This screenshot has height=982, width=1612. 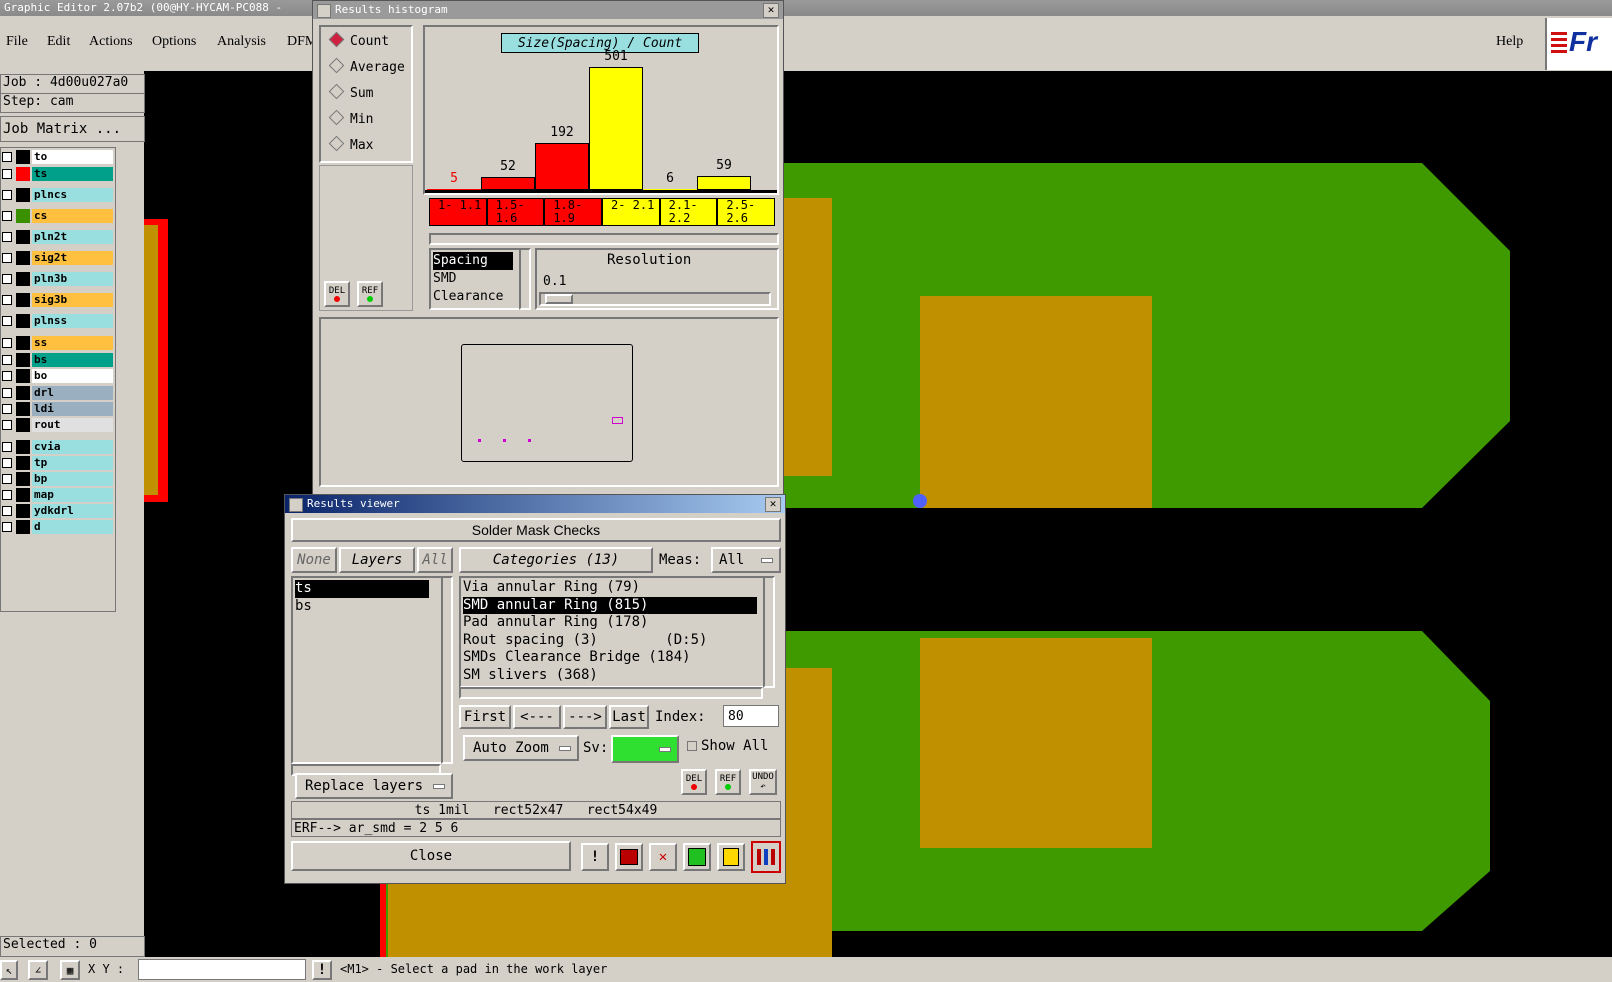 What do you see at coordinates (548, 10) in the screenshot?
I see `histogram-title-bar: Results histogram ✕` at bounding box center [548, 10].